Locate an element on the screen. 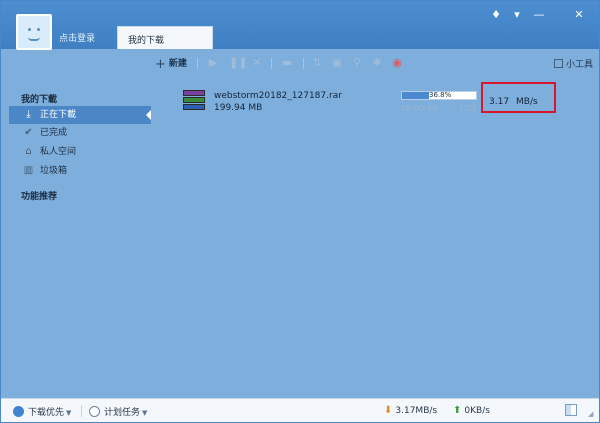 This screenshot has width=600, height=423. schedule-label: 计划任务 is located at coordinates (122, 413).